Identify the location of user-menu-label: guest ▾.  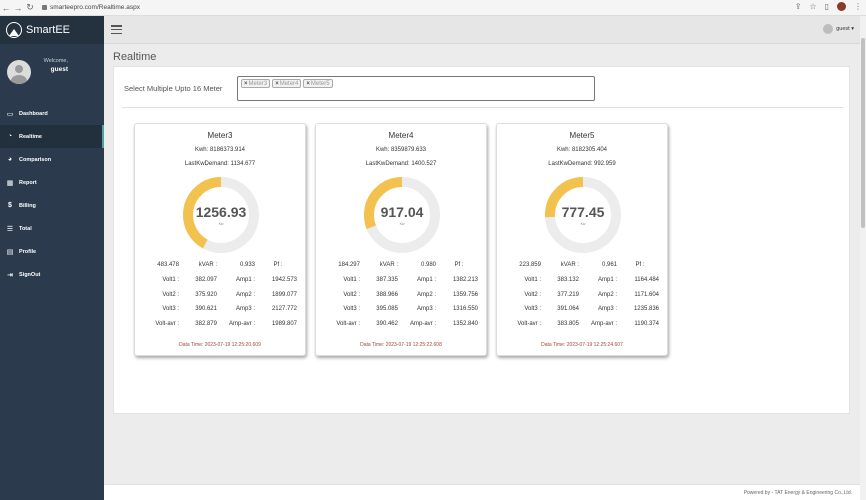
(845, 29).